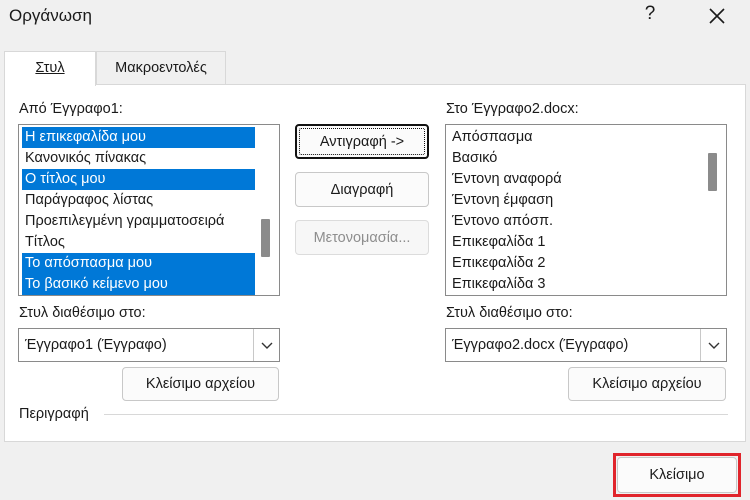  I want to click on left-available-value: Έγγραφο1 (Έγγραφο), so click(96, 345).